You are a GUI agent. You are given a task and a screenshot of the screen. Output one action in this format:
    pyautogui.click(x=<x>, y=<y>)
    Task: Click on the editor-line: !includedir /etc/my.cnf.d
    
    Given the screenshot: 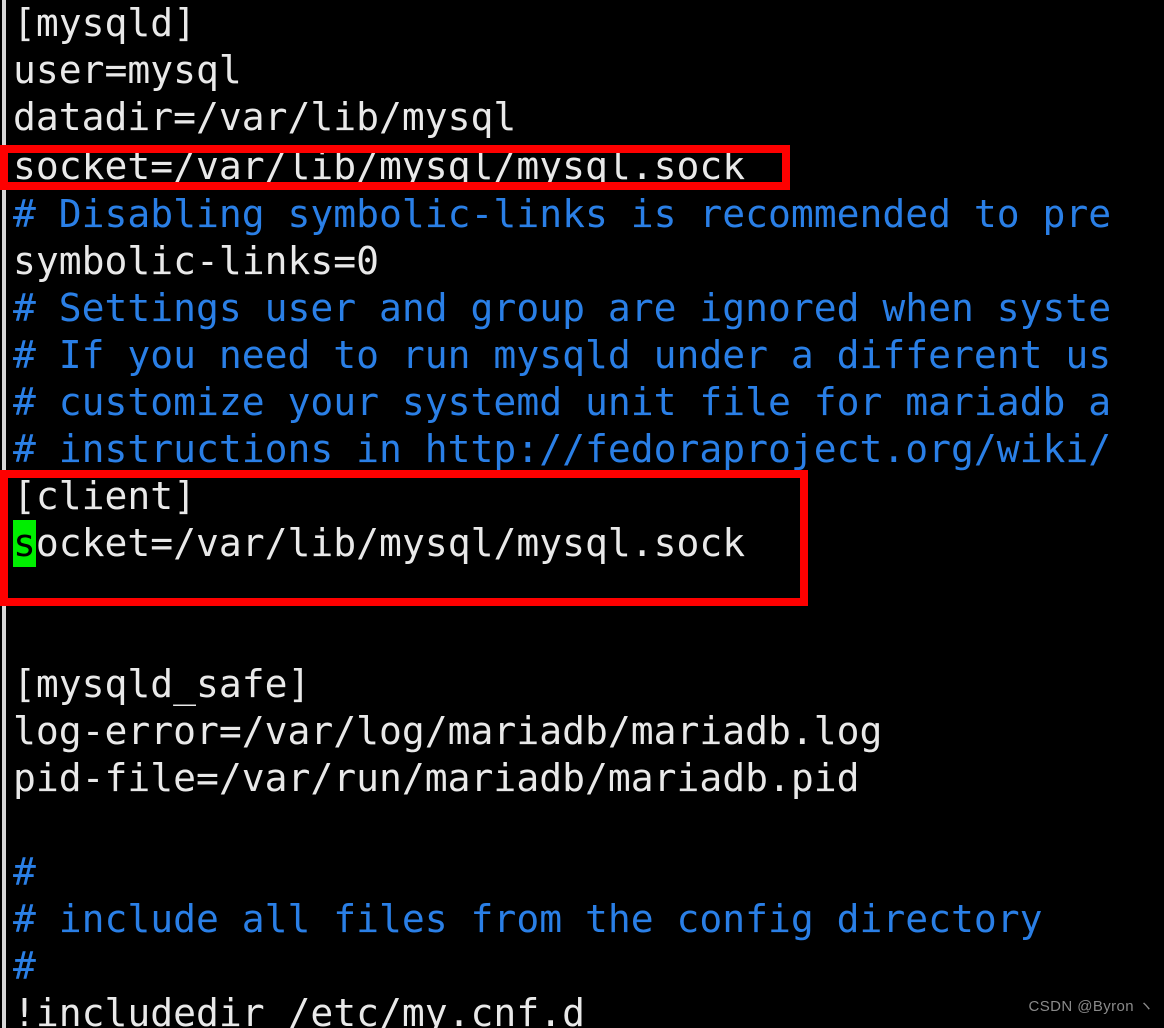 What is the action you would take?
    pyautogui.click(x=299, y=1009)
    